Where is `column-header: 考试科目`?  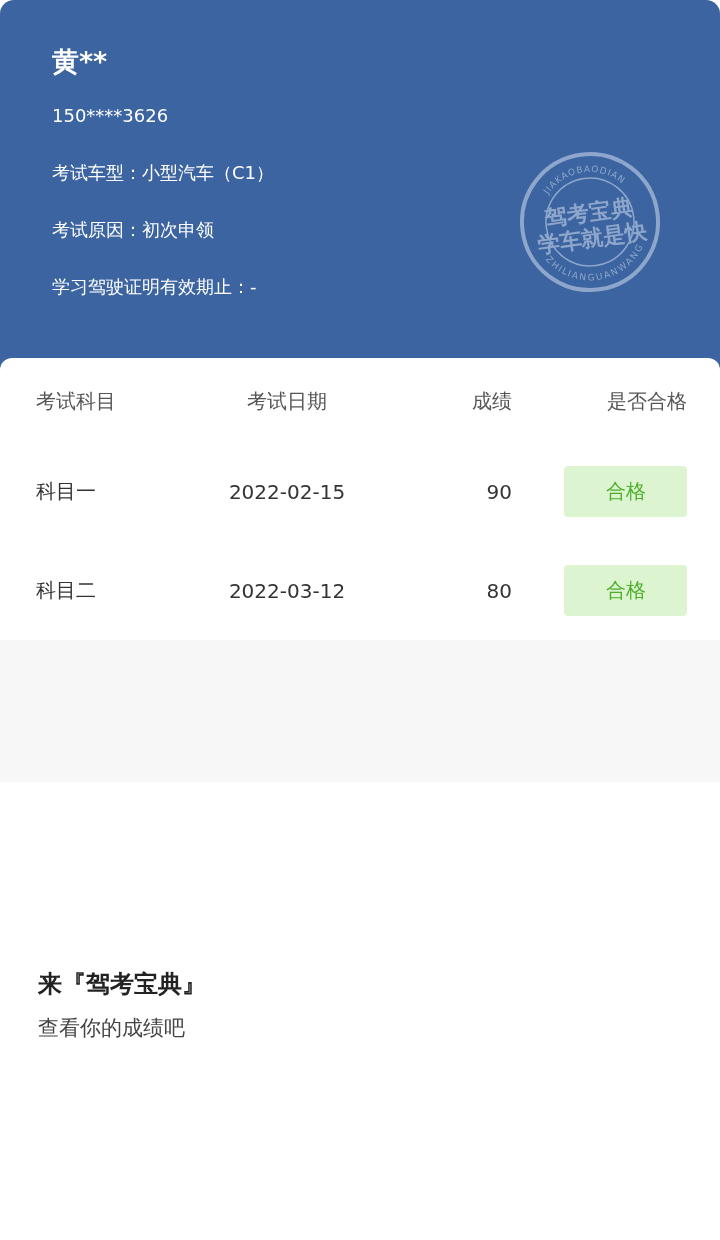
column-header: 考试科目 is located at coordinates (76, 401).